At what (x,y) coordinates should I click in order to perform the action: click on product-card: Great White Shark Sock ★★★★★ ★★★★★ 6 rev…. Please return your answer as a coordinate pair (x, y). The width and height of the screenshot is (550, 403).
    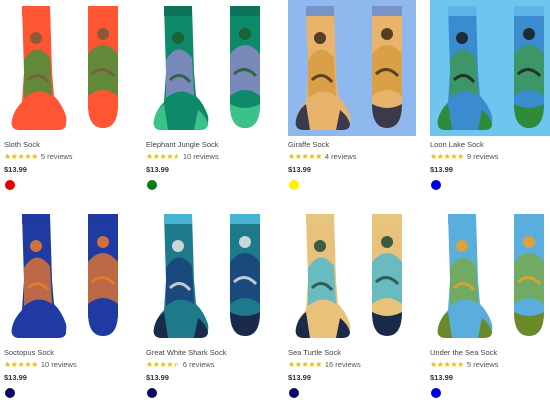
    Looking at the image, I should click on (210, 305).